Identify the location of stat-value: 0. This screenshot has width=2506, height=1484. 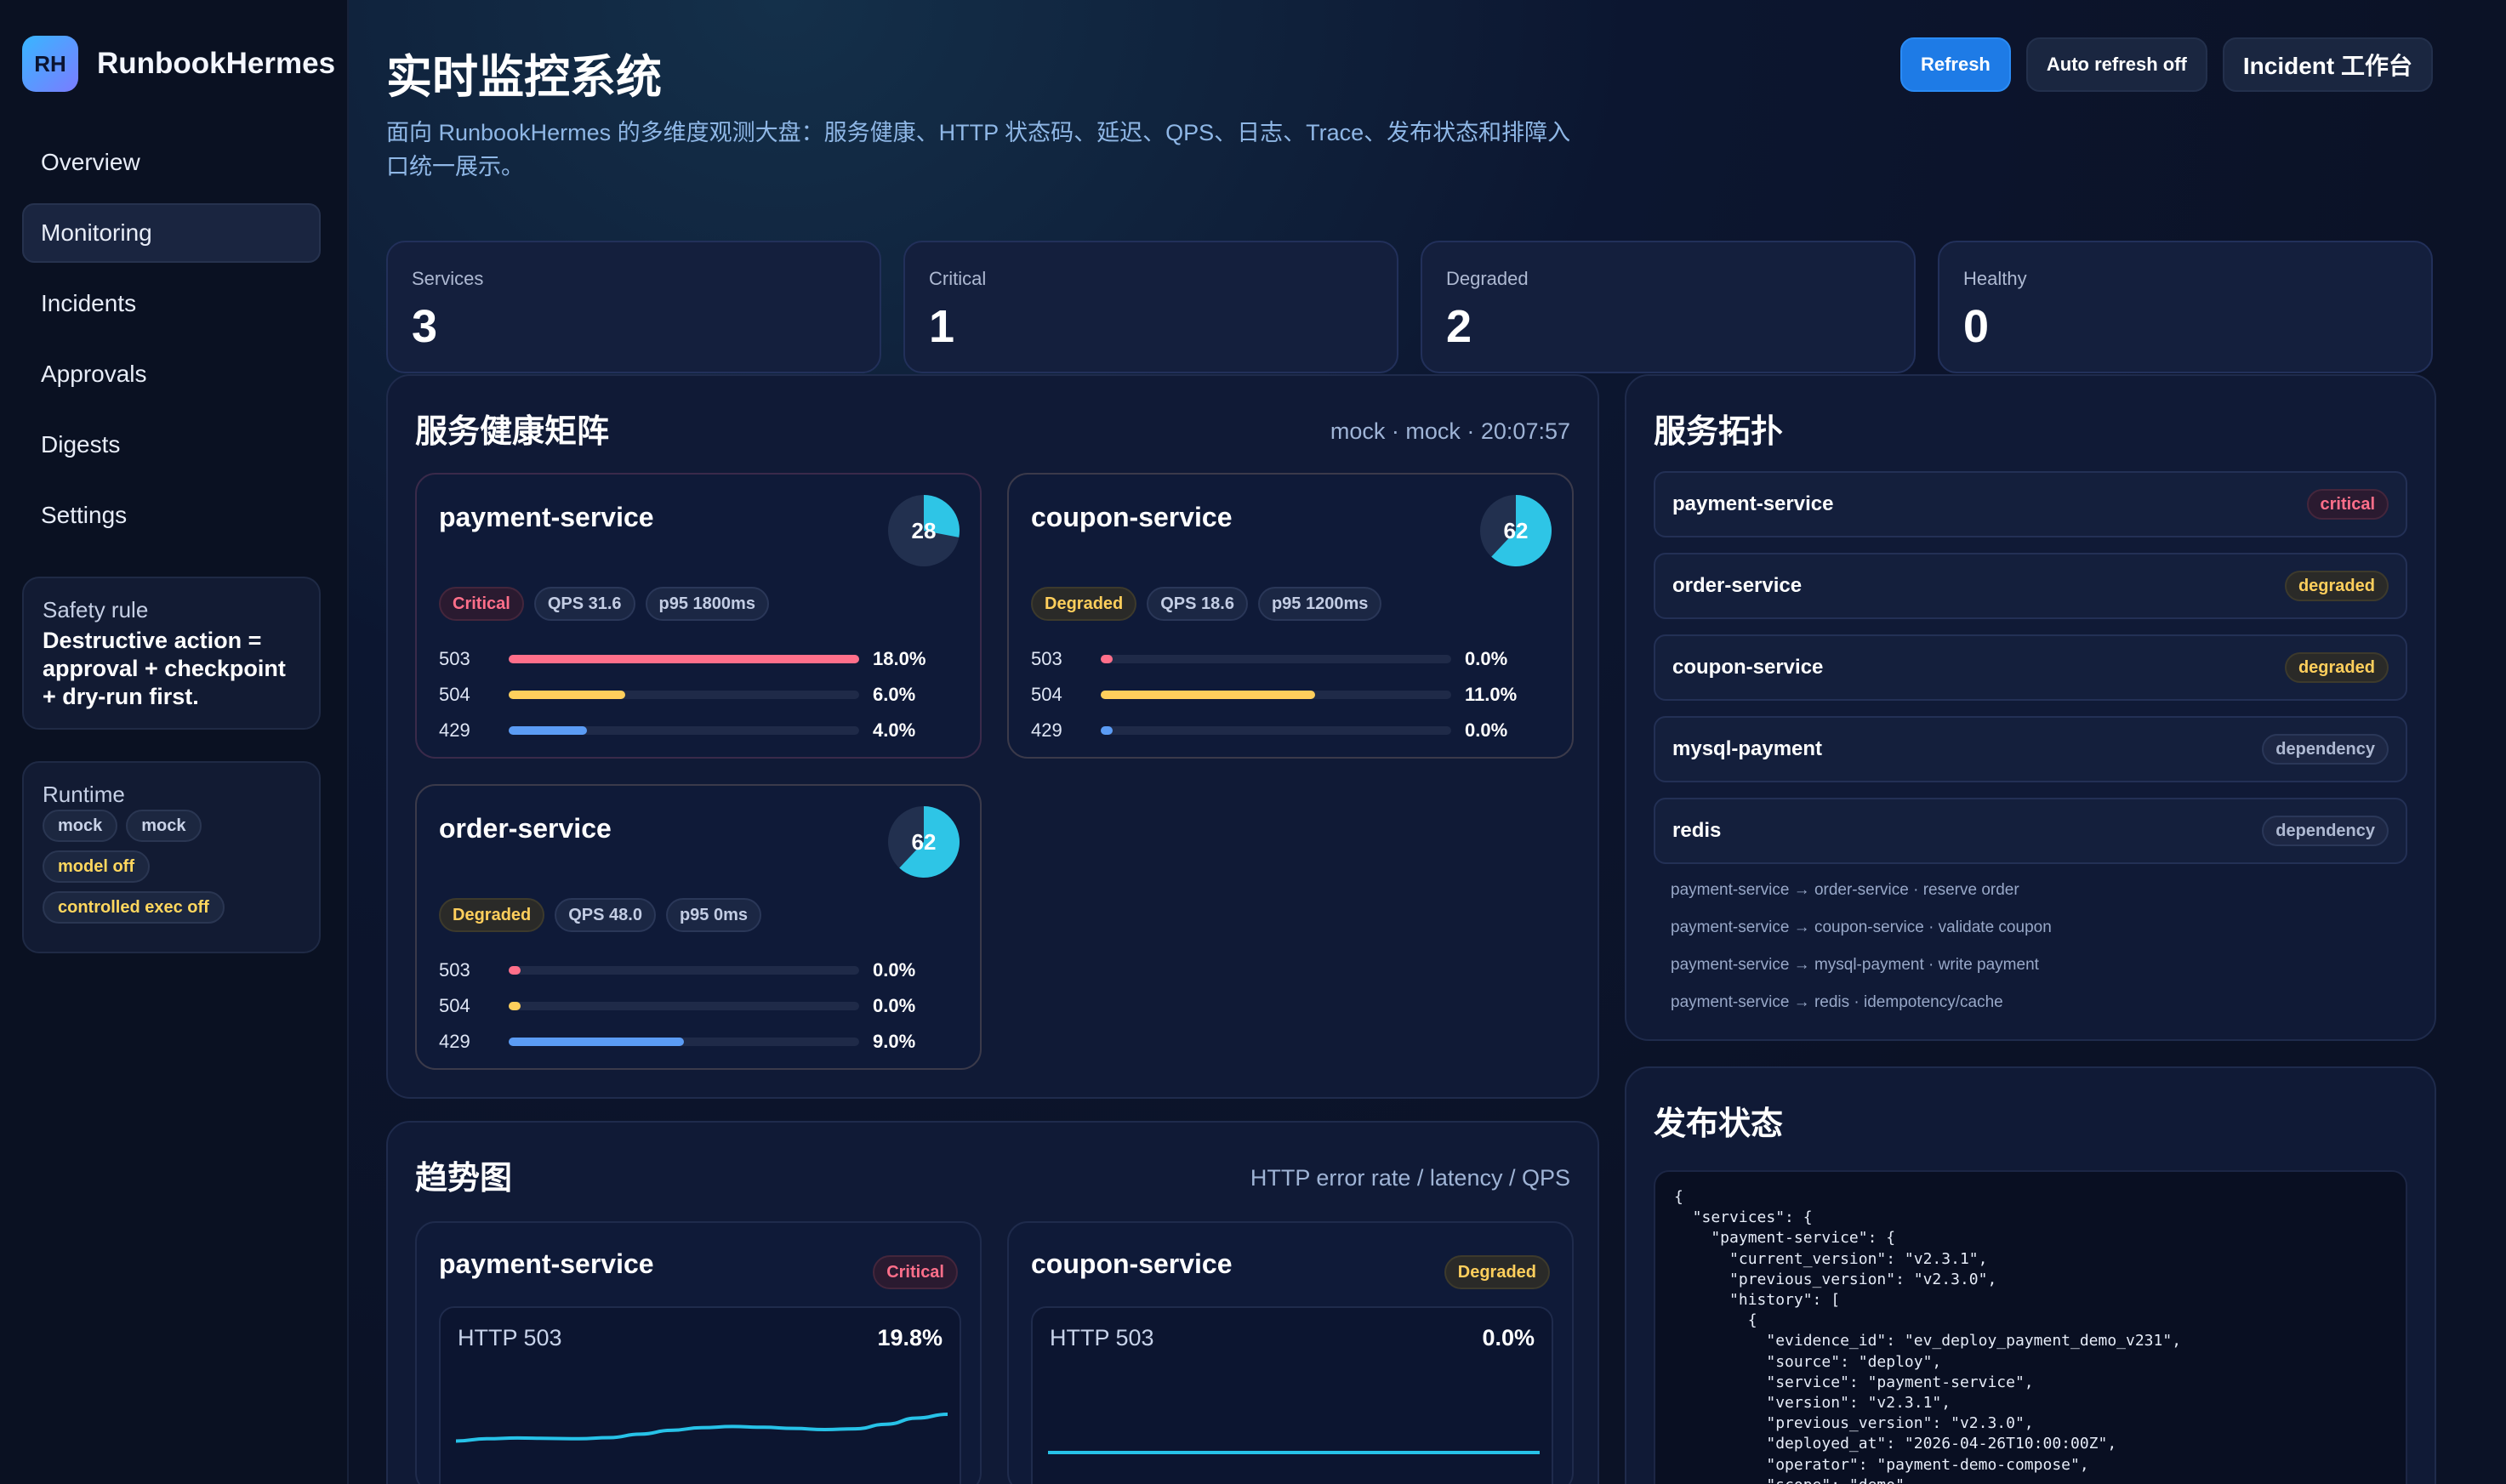
(1977, 327).